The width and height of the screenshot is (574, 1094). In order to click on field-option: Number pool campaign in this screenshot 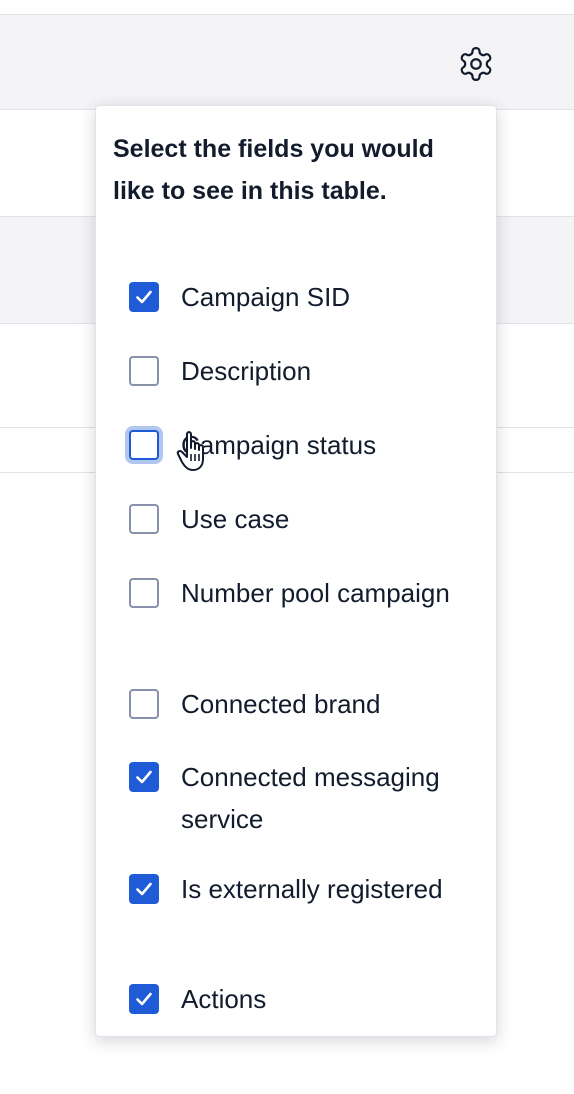, I will do `click(296, 614)`.